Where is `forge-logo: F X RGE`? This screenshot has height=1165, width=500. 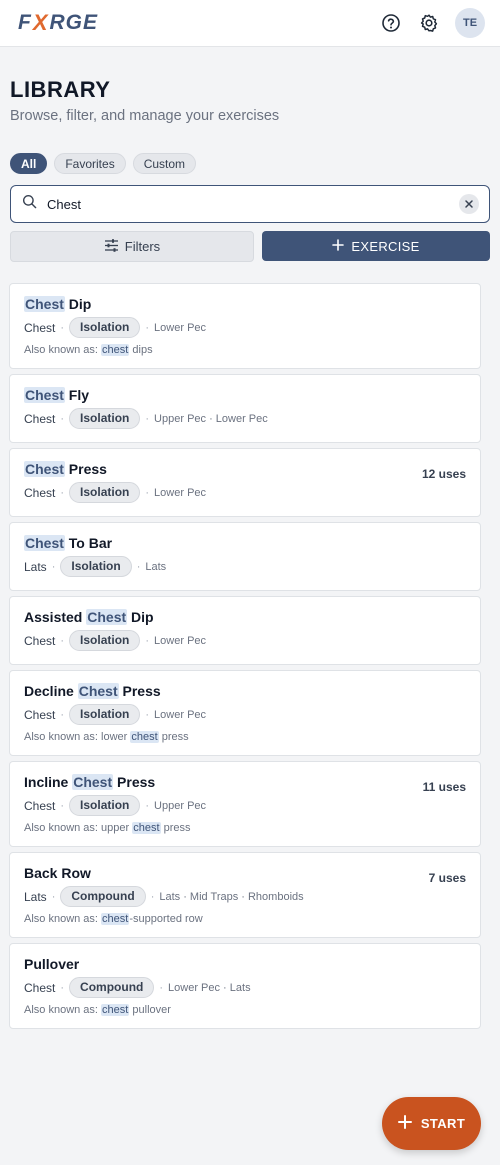 forge-logo: F X RGE is located at coordinates (58, 23).